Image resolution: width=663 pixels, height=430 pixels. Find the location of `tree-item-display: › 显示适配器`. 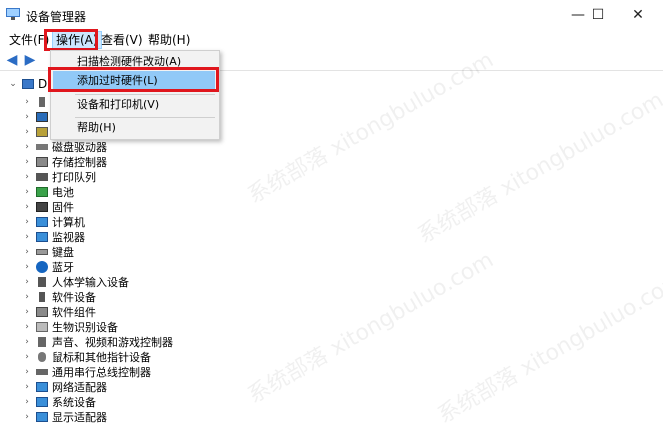

tree-item-display: › 显示适配器 is located at coordinates (64, 416).